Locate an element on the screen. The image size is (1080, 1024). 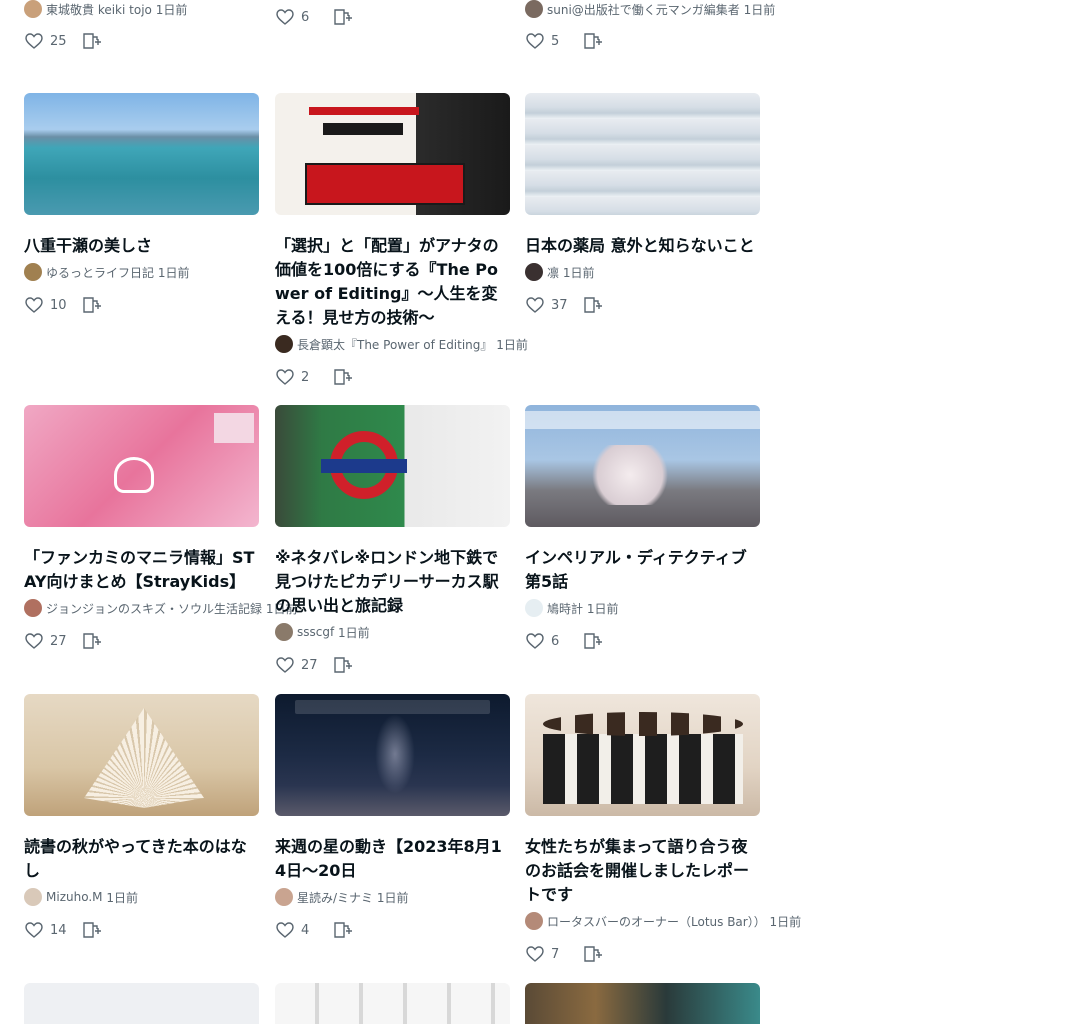
author-name: 東城敬貴 keiki tojo is located at coordinates (99, 9).